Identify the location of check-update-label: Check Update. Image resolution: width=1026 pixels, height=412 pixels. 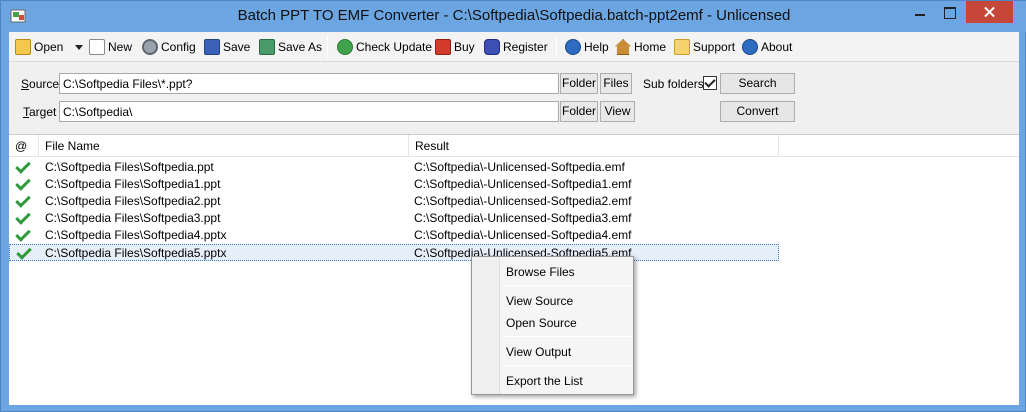
(394, 47).